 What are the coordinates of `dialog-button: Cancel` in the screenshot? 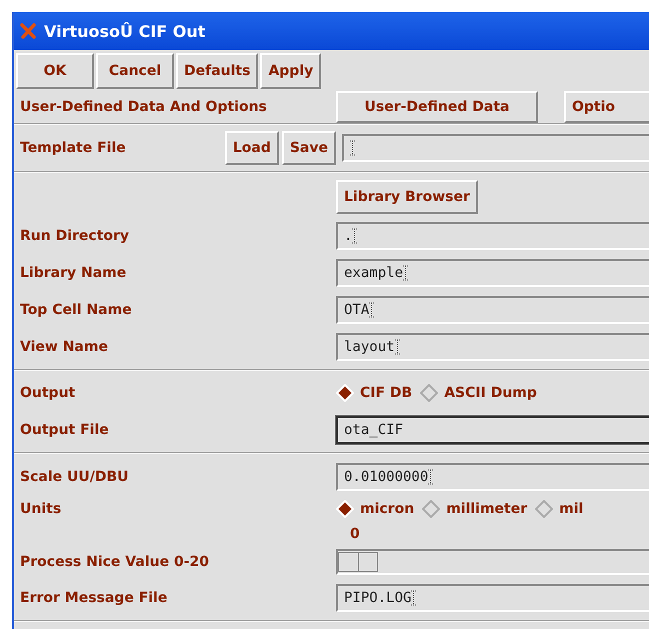 It's located at (135, 71).